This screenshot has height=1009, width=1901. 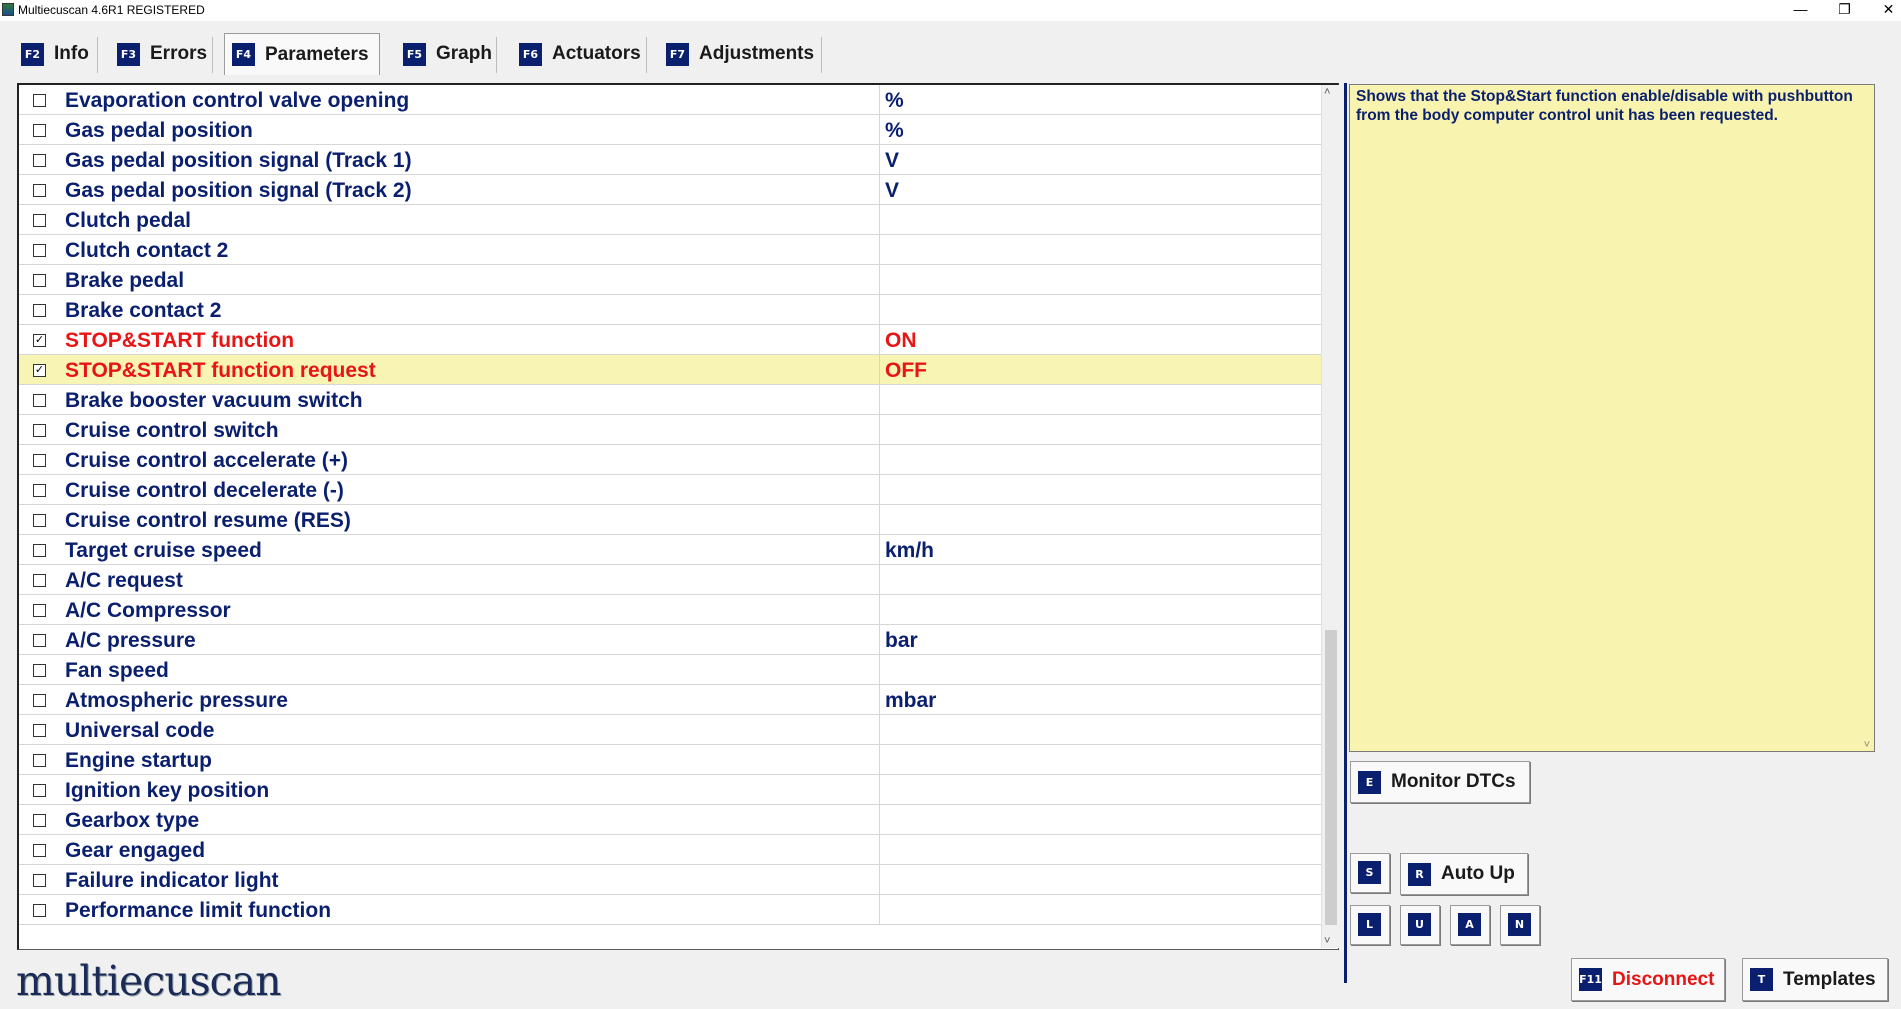 I want to click on table-row: Cruise control switch, so click(x=670, y=430).